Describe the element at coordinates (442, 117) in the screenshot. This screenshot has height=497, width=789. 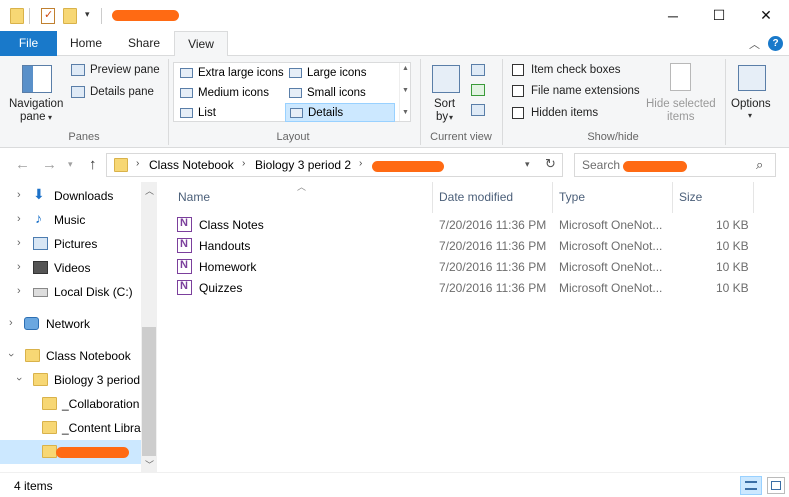
I see `sort-by-label-2: by` at that location.